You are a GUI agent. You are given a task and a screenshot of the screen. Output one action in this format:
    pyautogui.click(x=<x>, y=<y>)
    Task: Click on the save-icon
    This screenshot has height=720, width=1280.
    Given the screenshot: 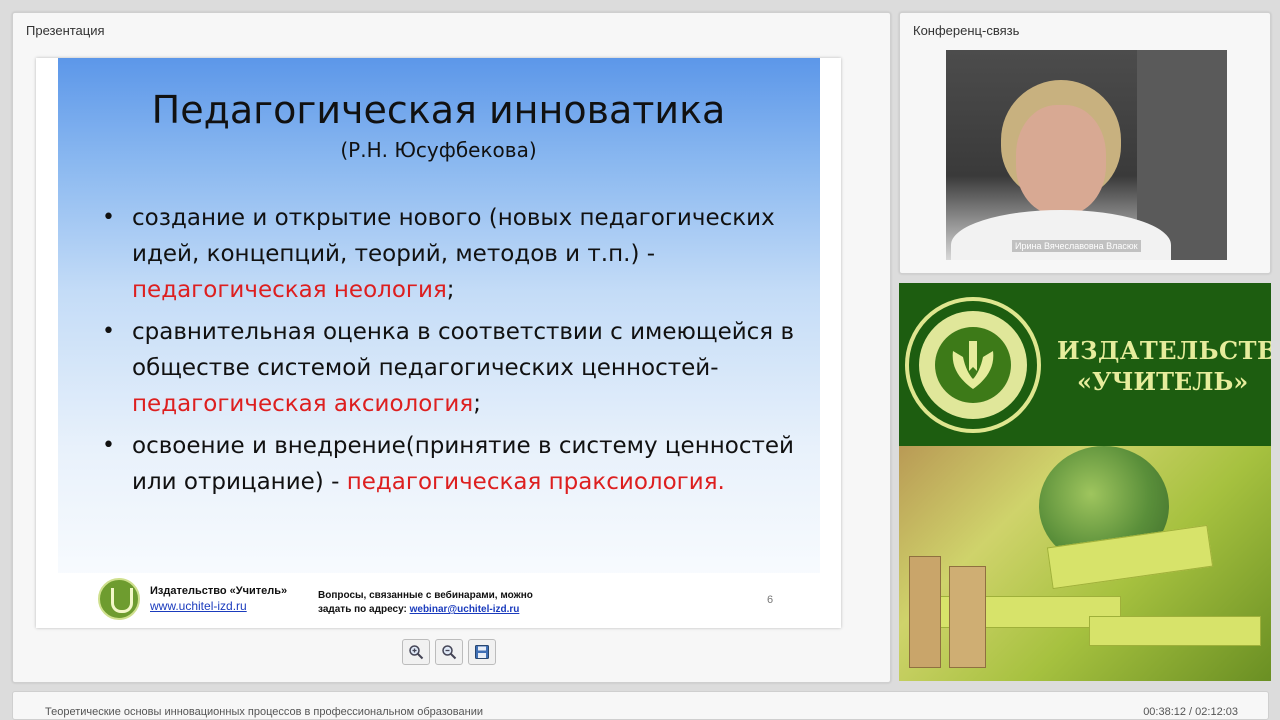 What is the action you would take?
    pyautogui.click(x=482, y=652)
    